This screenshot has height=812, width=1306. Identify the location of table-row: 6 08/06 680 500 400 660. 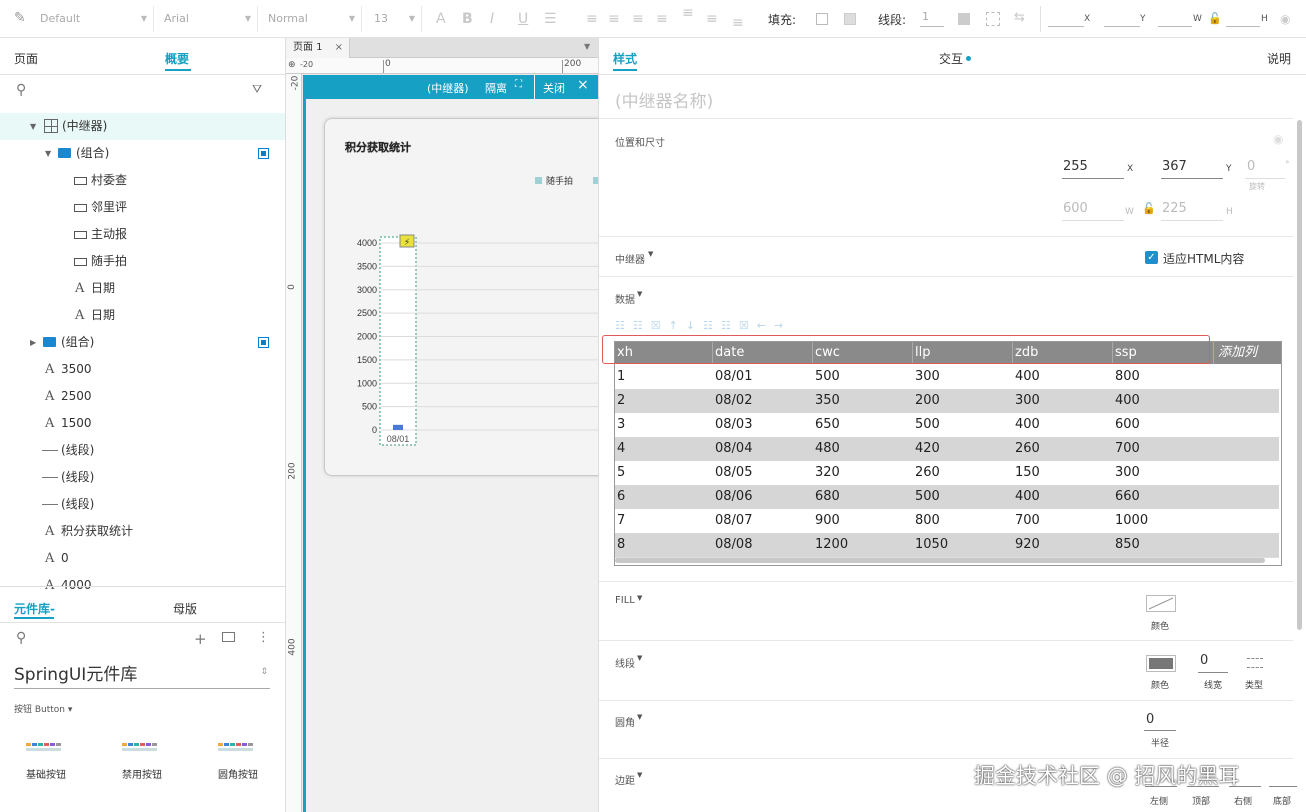
(947, 497).